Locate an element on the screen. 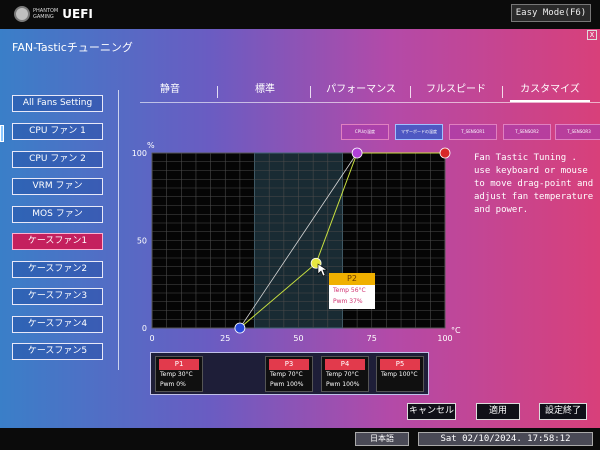  point-card-p4: P4 Temp 70°C Pwm 100% is located at coordinates (345, 374).